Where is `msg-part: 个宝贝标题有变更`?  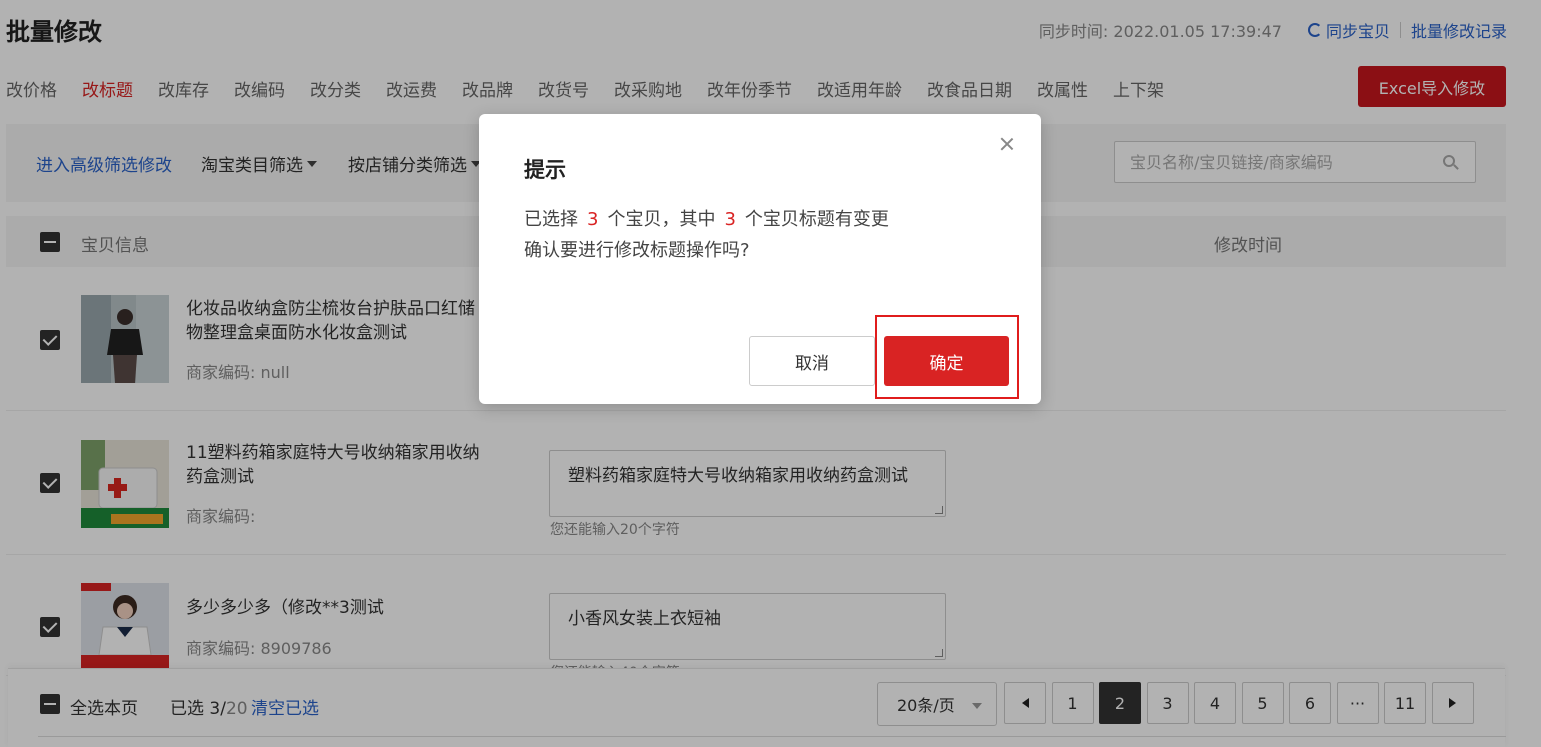 msg-part: 个宝贝标题有变更 is located at coordinates (816, 219).